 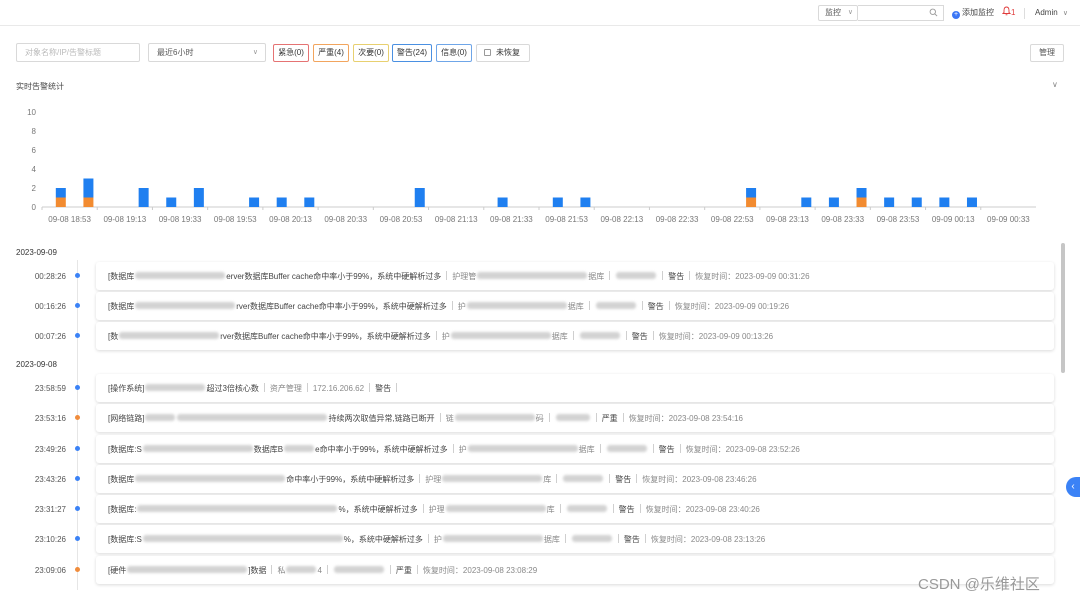 I want to click on header-divider, so click(x=1024, y=13).